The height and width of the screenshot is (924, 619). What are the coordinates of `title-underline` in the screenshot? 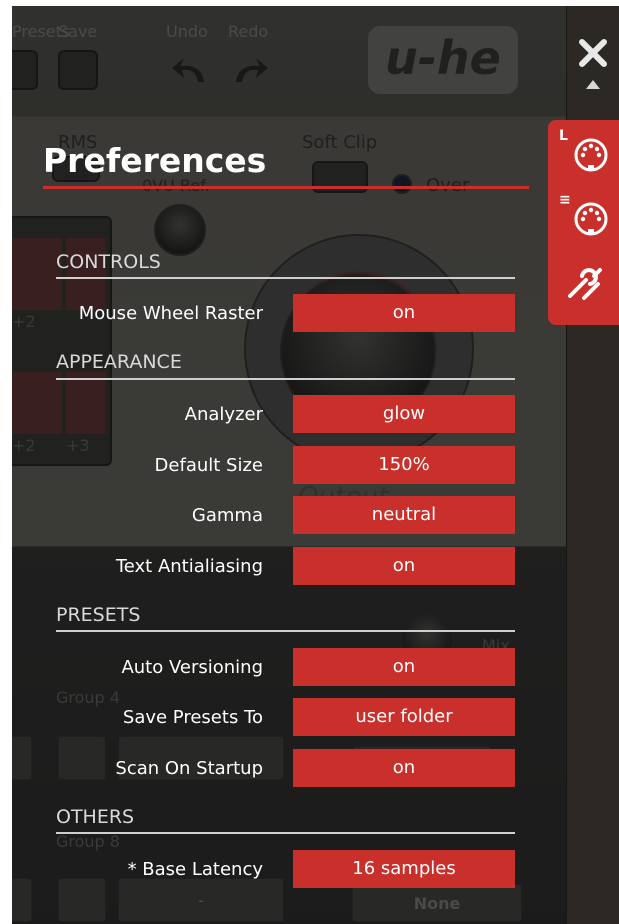 It's located at (286, 187).